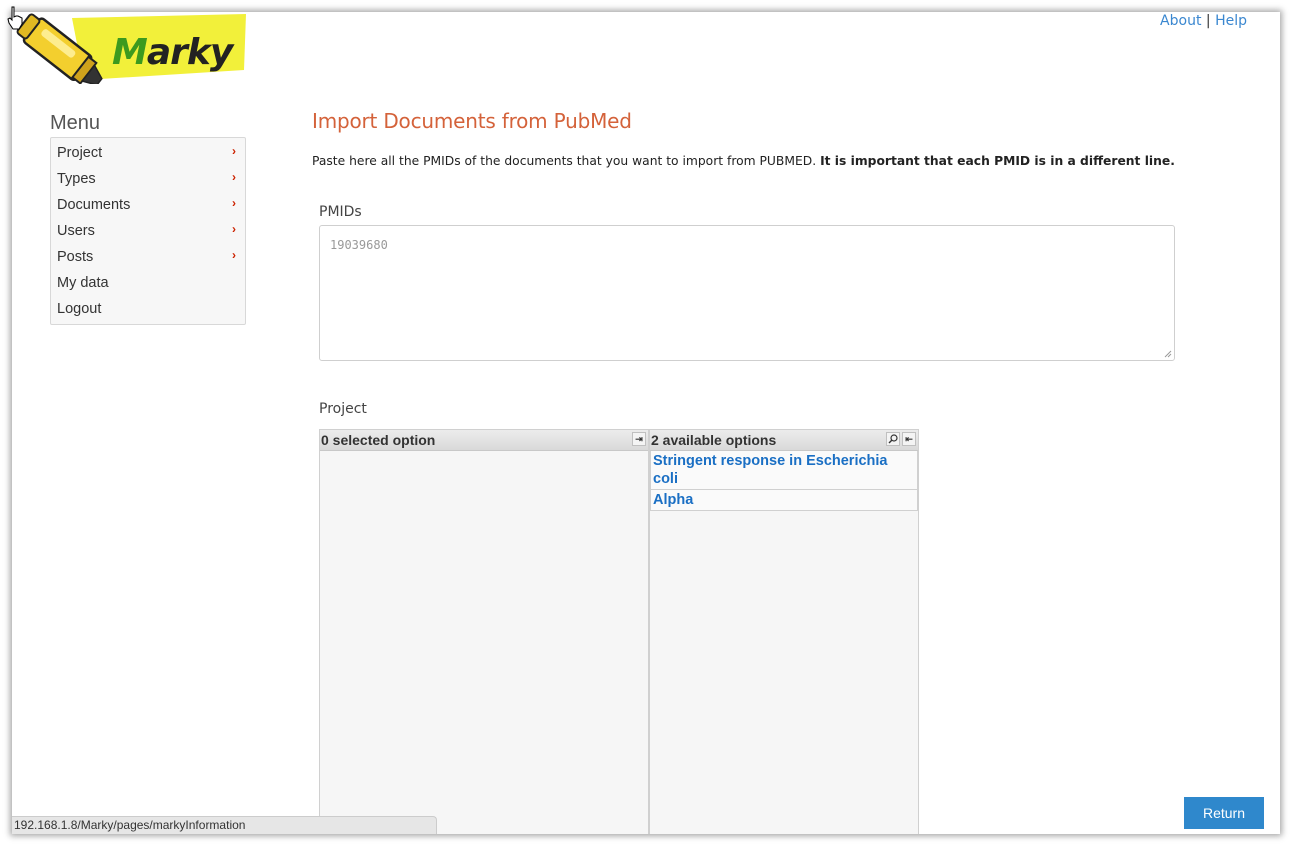  What do you see at coordinates (75, 257) in the screenshot?
I see `sidebar-item-label: Posts` at bounding box center [75, 257].